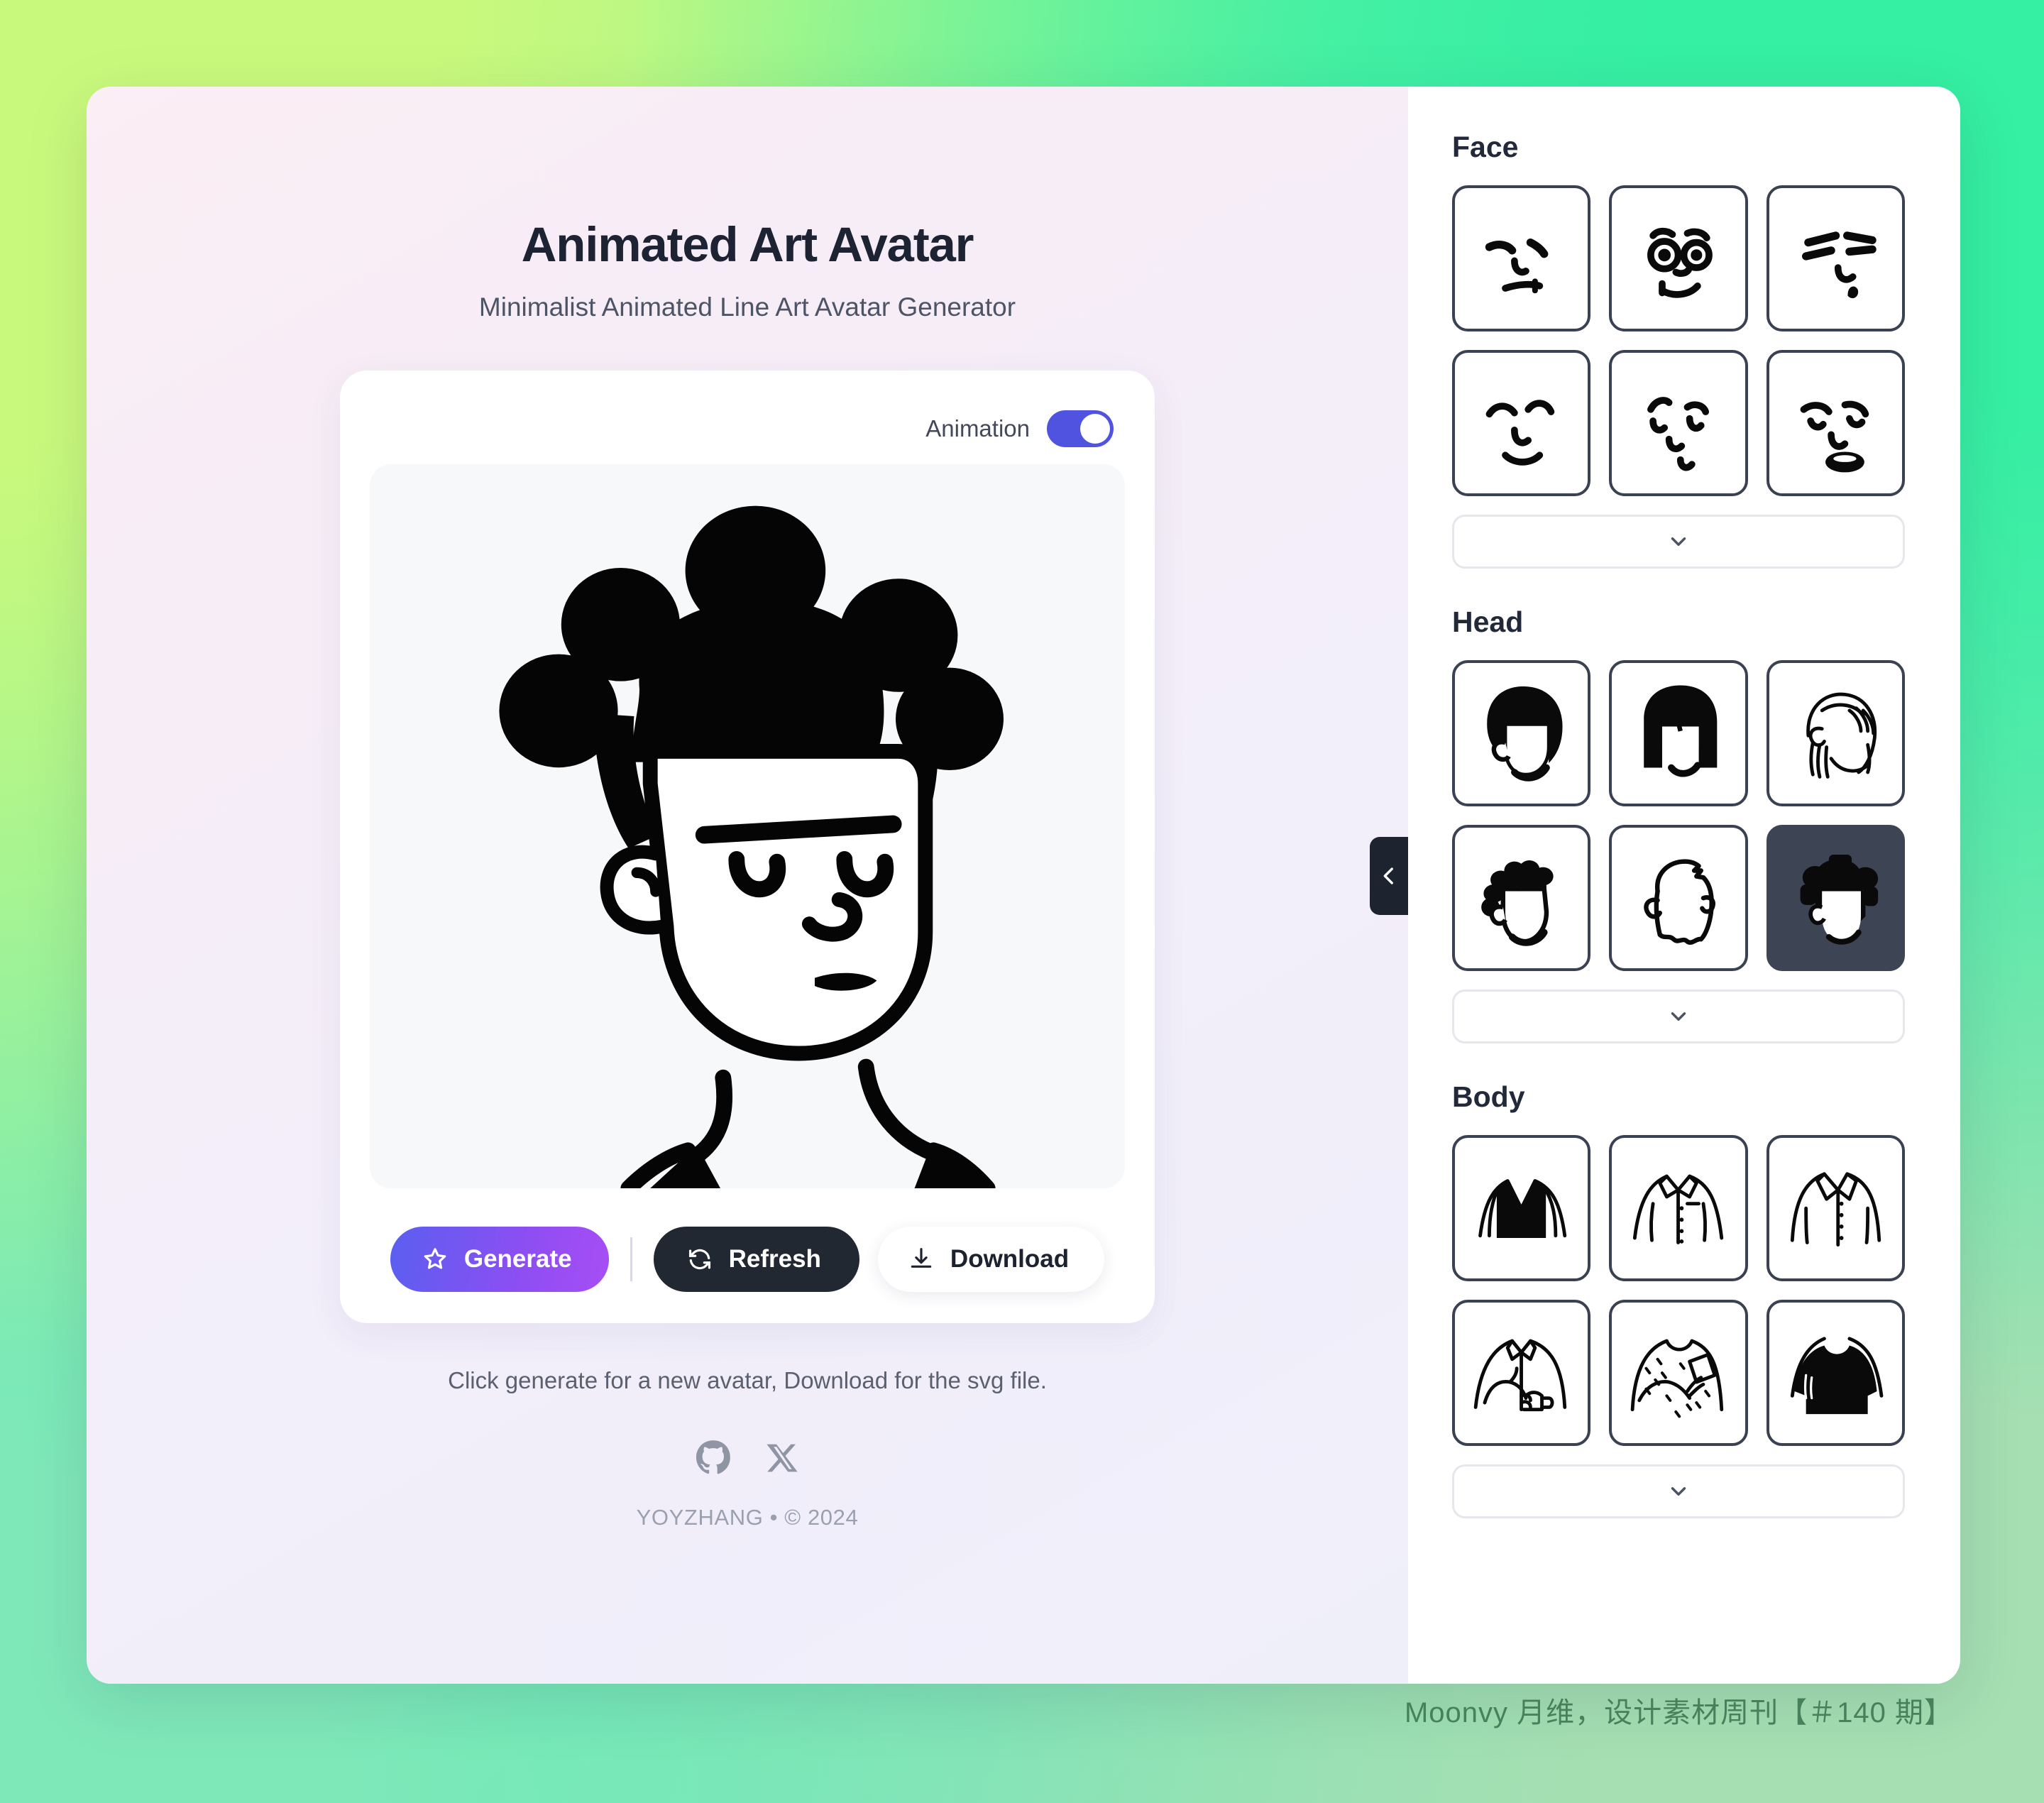 The width and height of the screenshot is (2044, 1803). Describe the element at coordinates (1525, 734) in the screenshot. I see `afro-hair-icon` at that location.